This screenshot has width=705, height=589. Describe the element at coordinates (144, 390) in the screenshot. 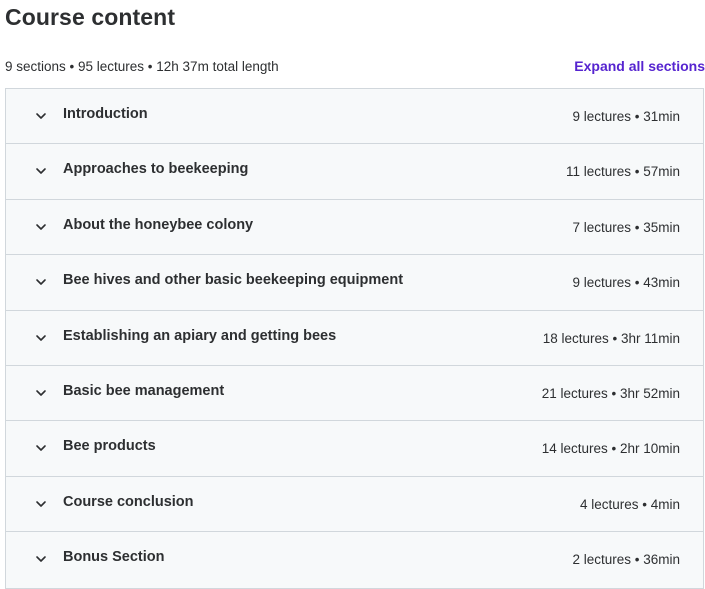

I see `section-title: Basic bee management` at that location.